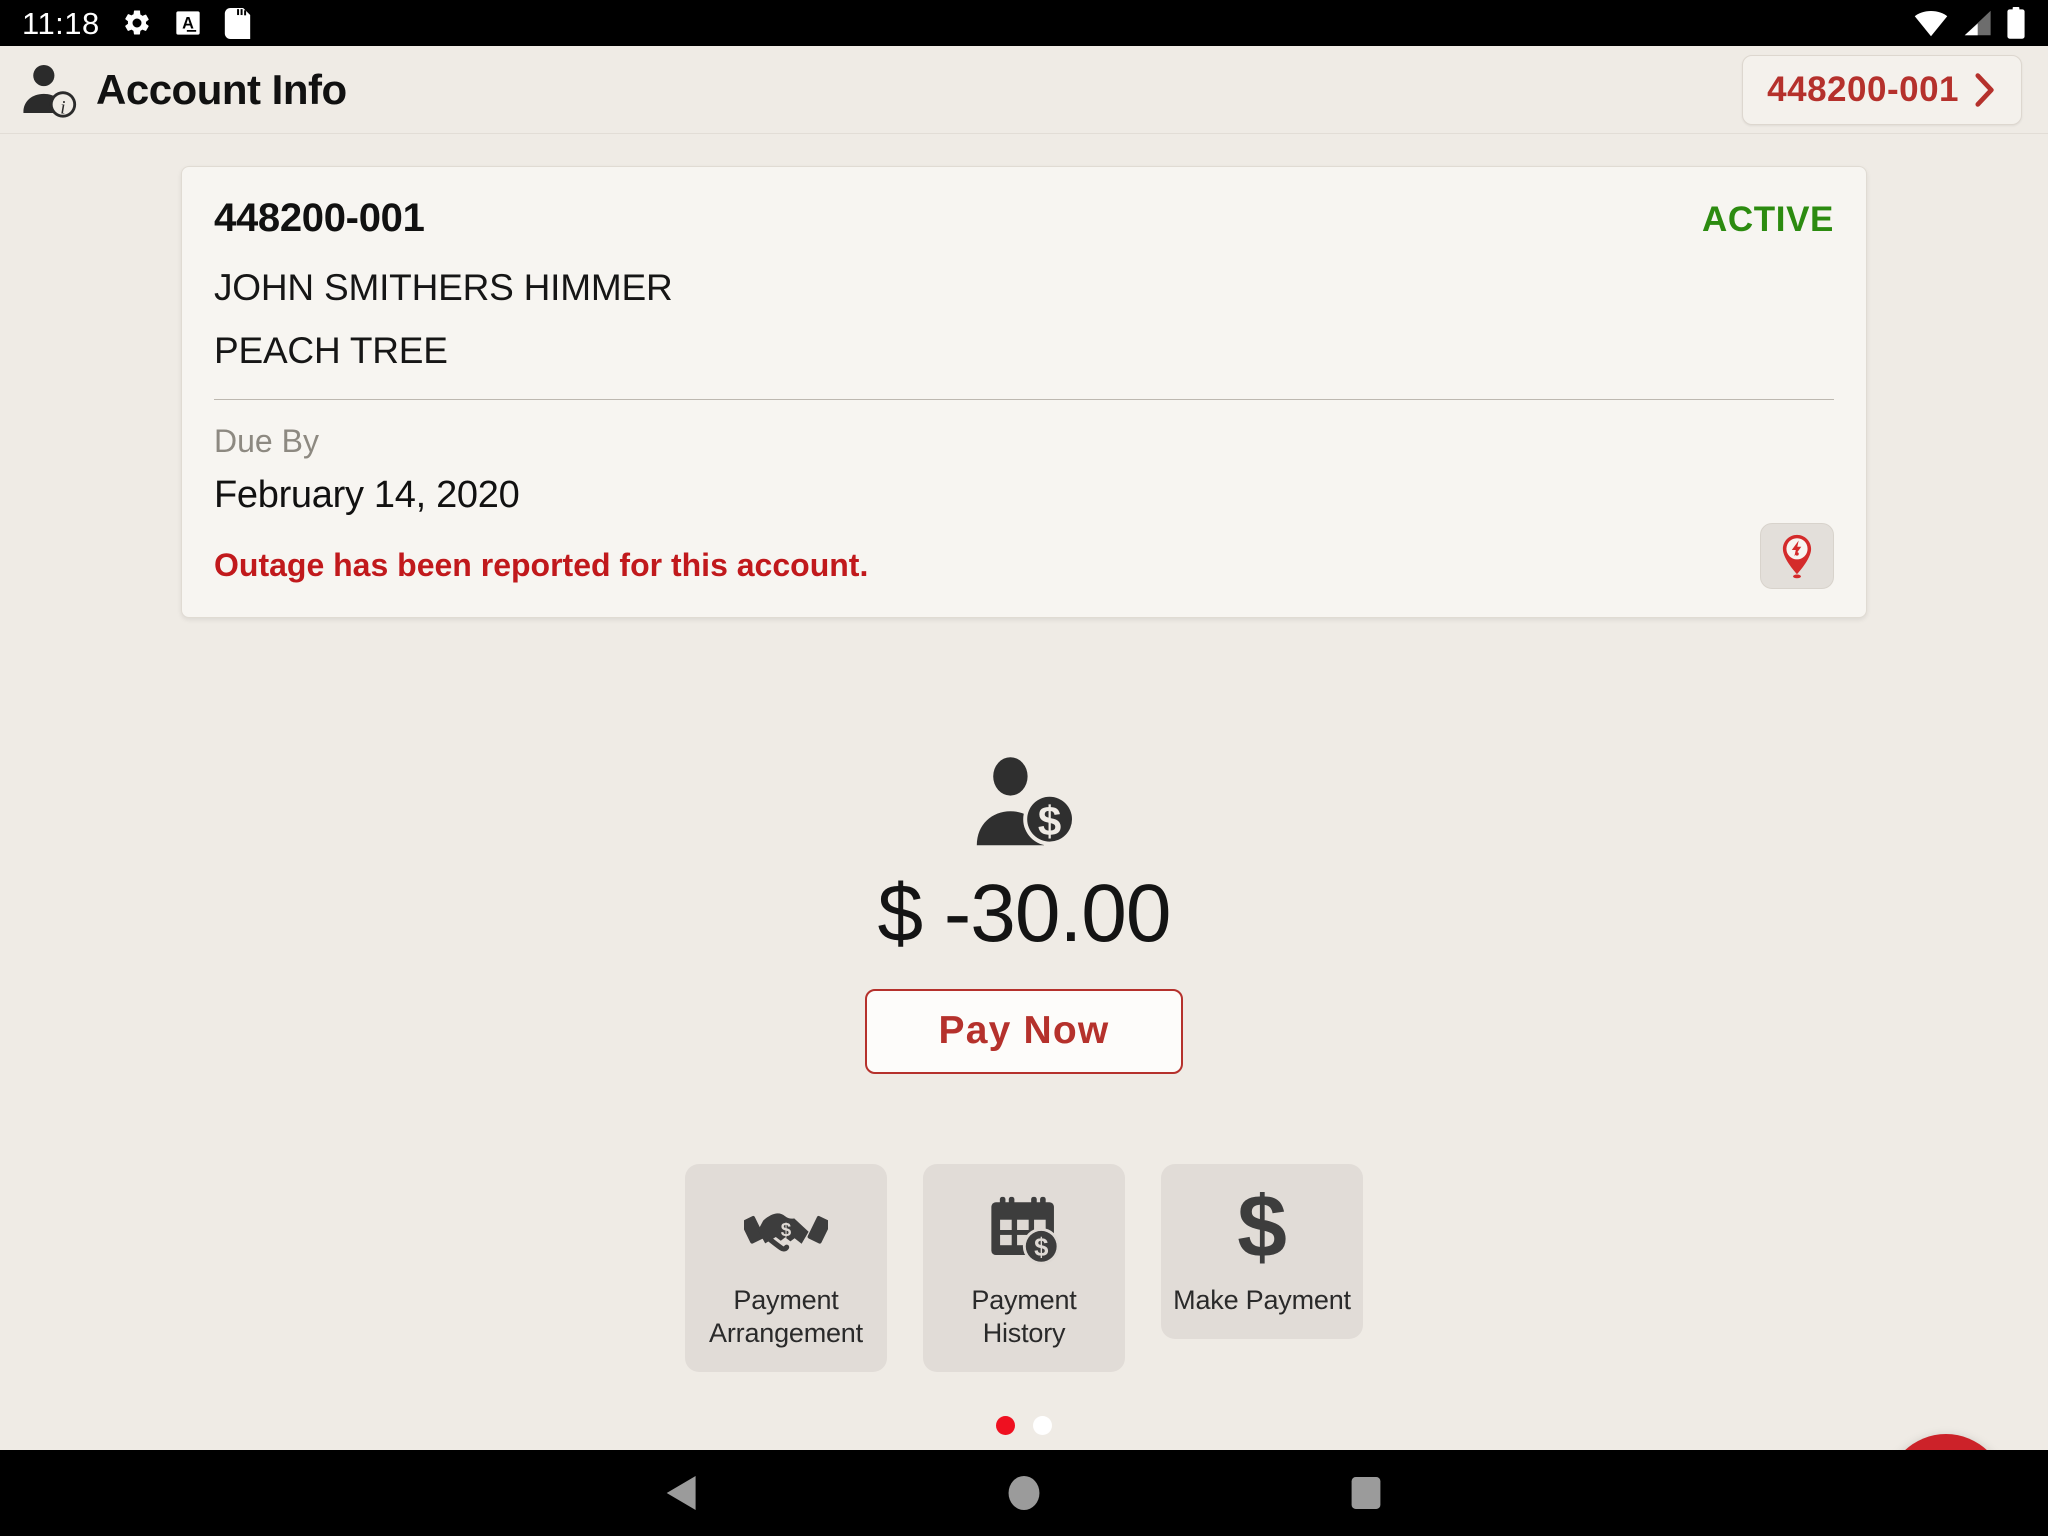 Image resolution: width=2048 pixels, height=1536 pixels. What do you see at coordinates (49, 90) in the screenshot?
I see `account-info-person-icon: i` at bounding box center [49, 90].